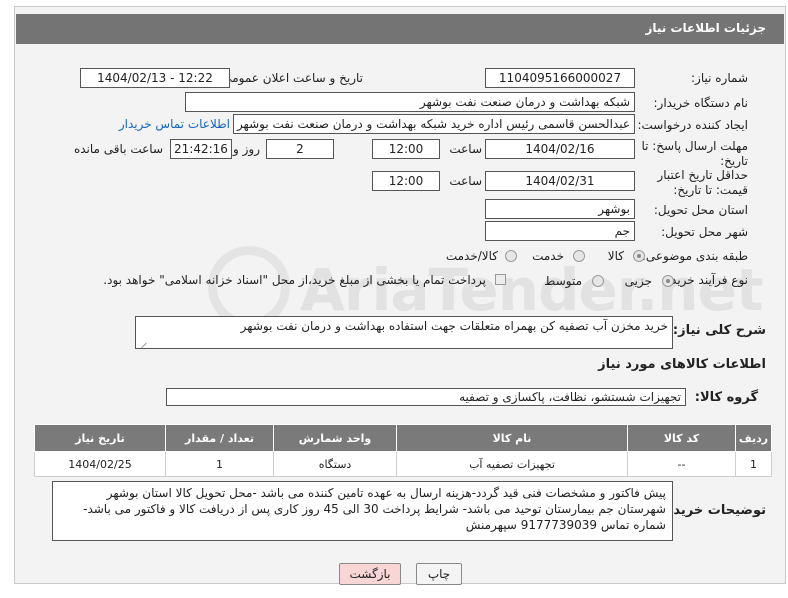  Describe the element at coordinates (719, 330) in the screenshot. I see `summary-label: شرح کلی نیاز:` at that location.